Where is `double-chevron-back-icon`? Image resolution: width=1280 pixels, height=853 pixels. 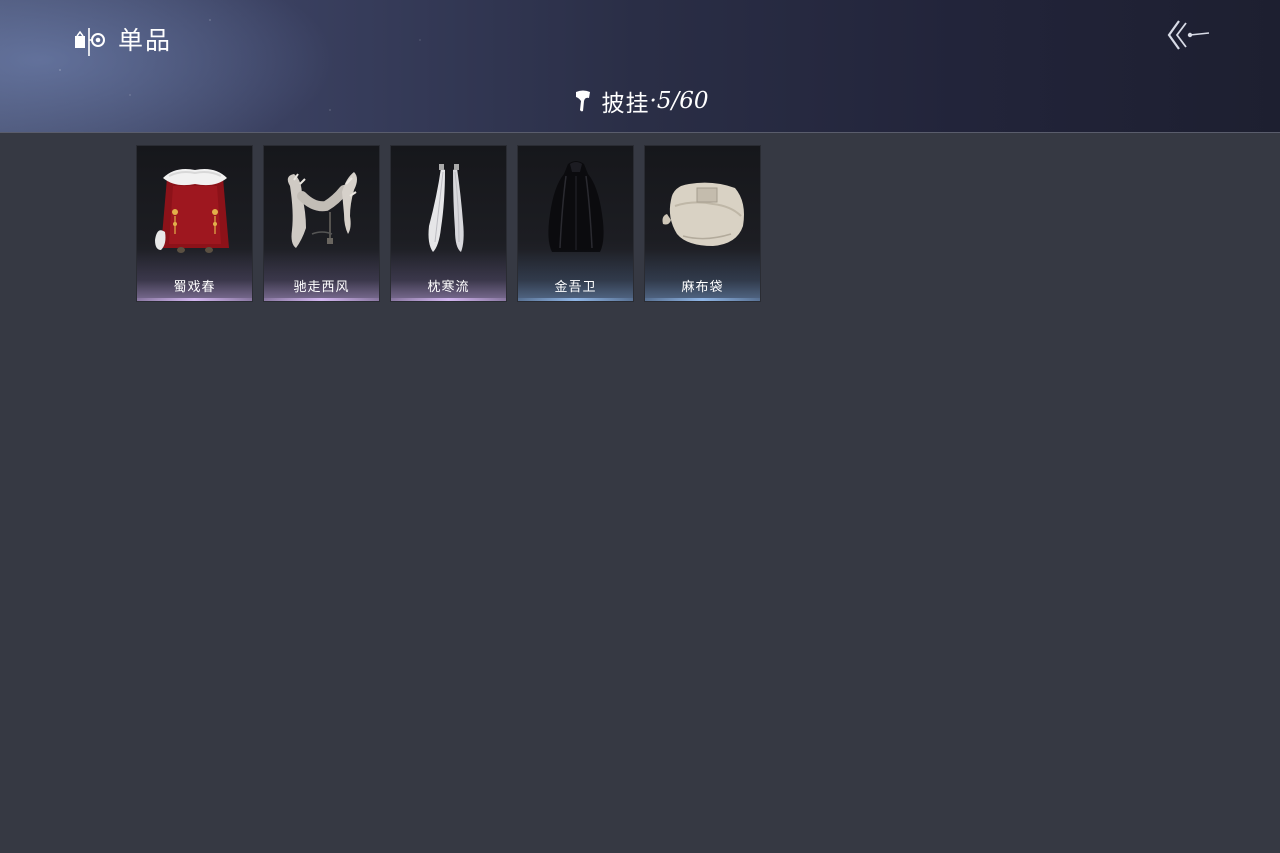
double-chevron-back-icon is located at coordinates (1188, 35).